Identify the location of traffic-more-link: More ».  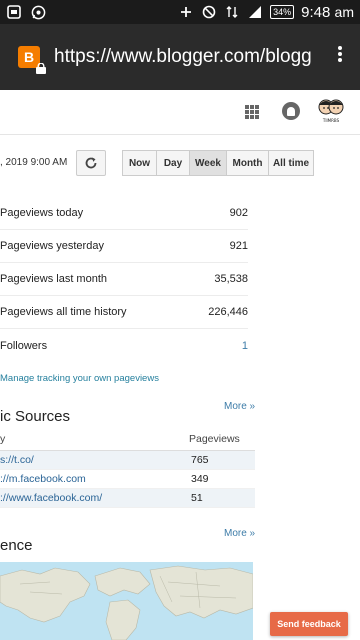
(239, 406).